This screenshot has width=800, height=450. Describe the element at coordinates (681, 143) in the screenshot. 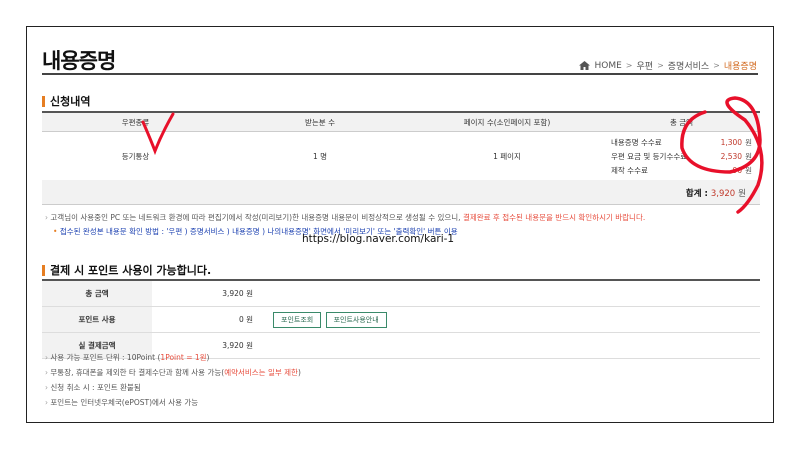

I see `fee-item: 내용증명 수수료 1,300 원` at that location.